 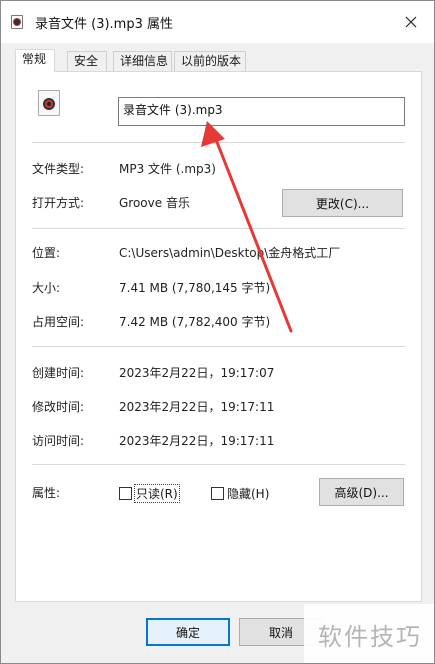 What do you see at coordinates (154, 203) in the screenshot?
I see `open-with-value: Groove 音乐` at bounding box center [154, 203].